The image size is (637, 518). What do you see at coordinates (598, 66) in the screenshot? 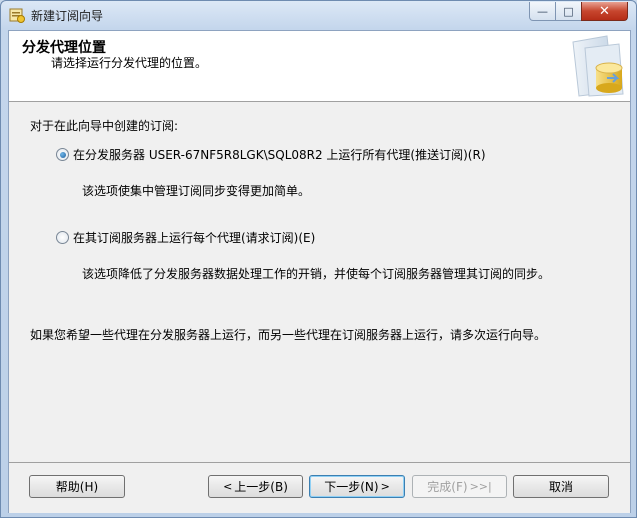
I see `database-wizard-icon` at bounding box center [598, 66].